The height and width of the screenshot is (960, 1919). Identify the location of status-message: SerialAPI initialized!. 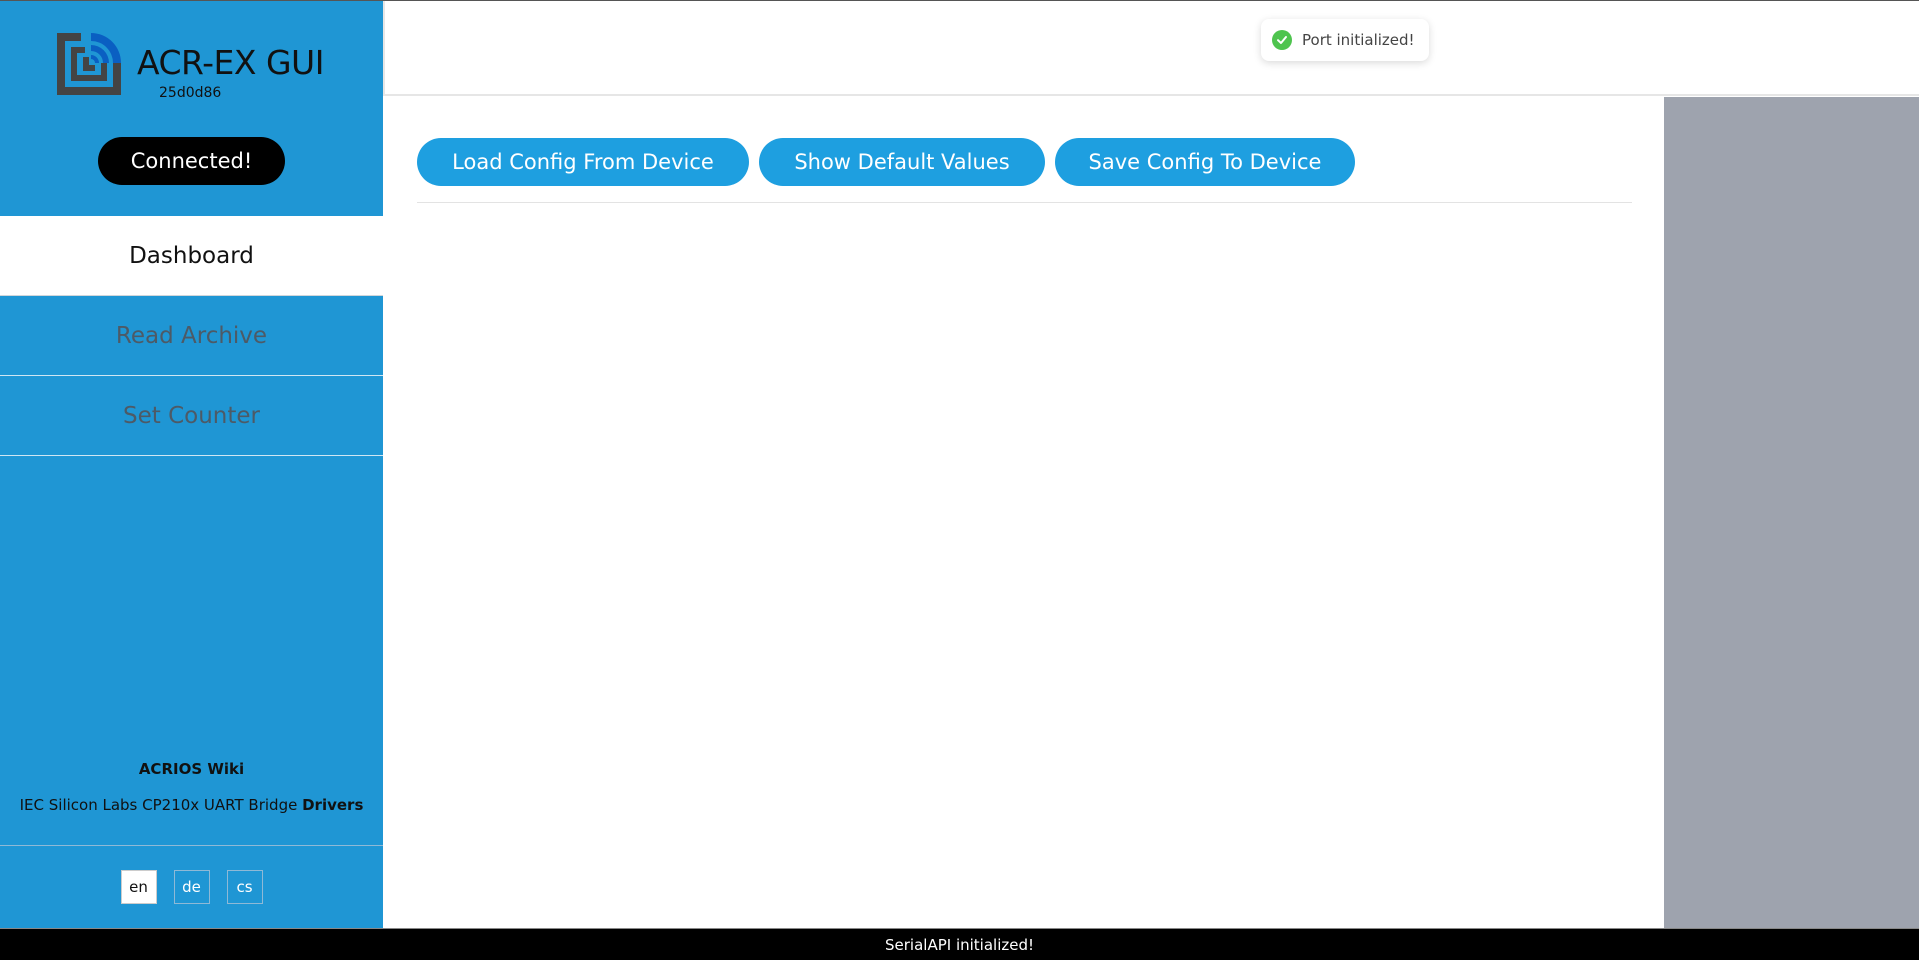
(959, 944).